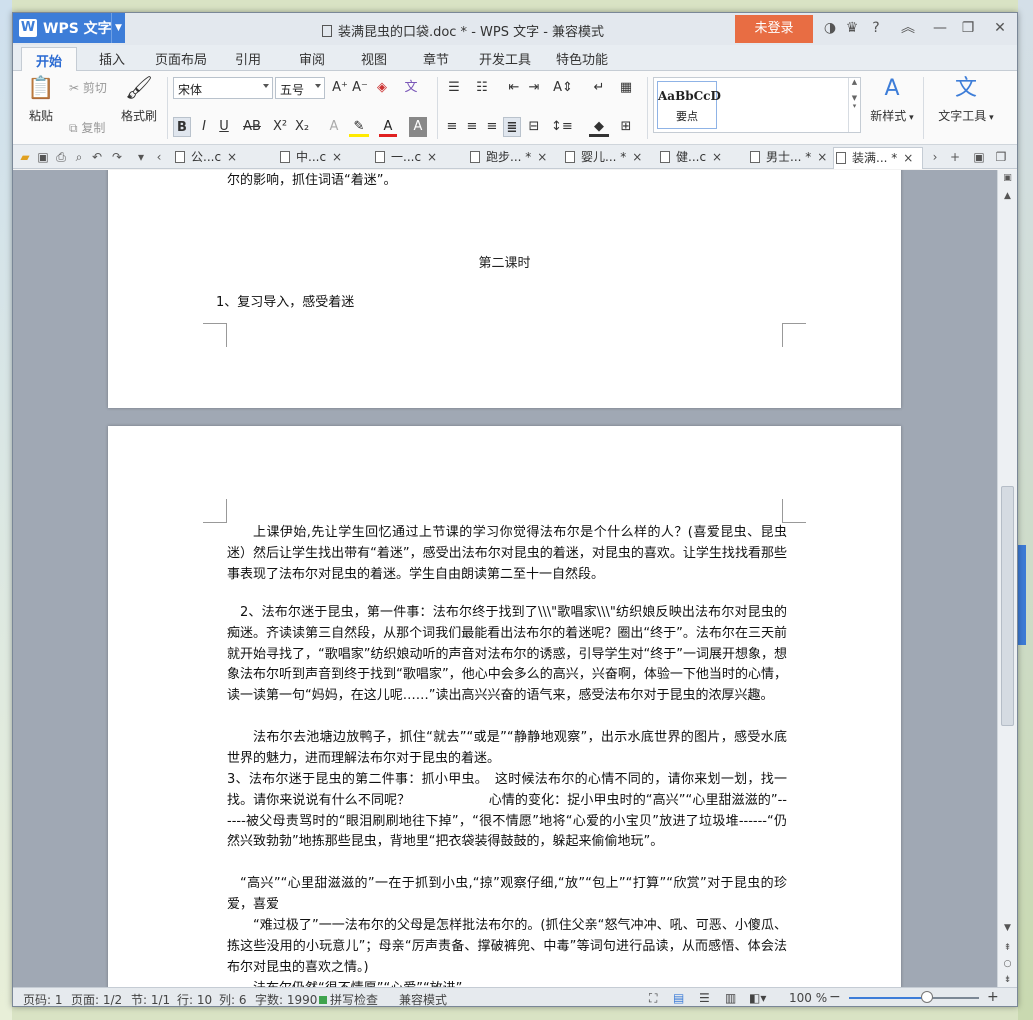  Describe the element at coordinates (205, 158) in the screenshot. I see `doc-tab: 公...c ×` at that location.